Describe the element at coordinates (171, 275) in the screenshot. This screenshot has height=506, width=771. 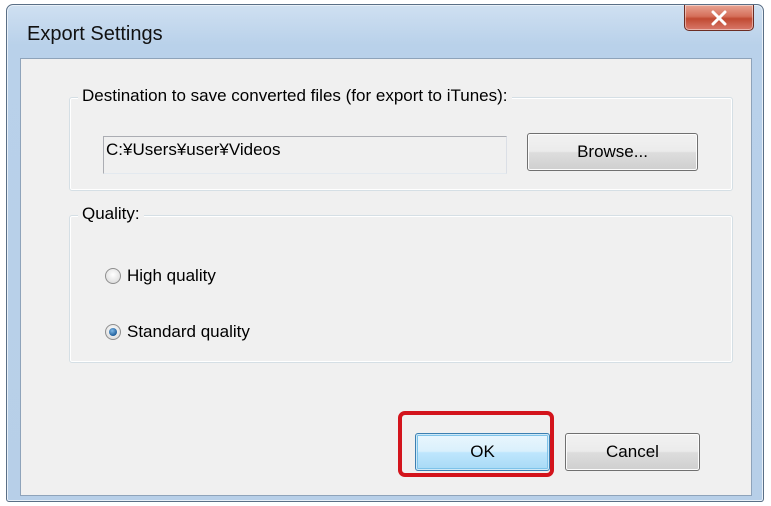
I see `high-quality-label: High quality` at that location.